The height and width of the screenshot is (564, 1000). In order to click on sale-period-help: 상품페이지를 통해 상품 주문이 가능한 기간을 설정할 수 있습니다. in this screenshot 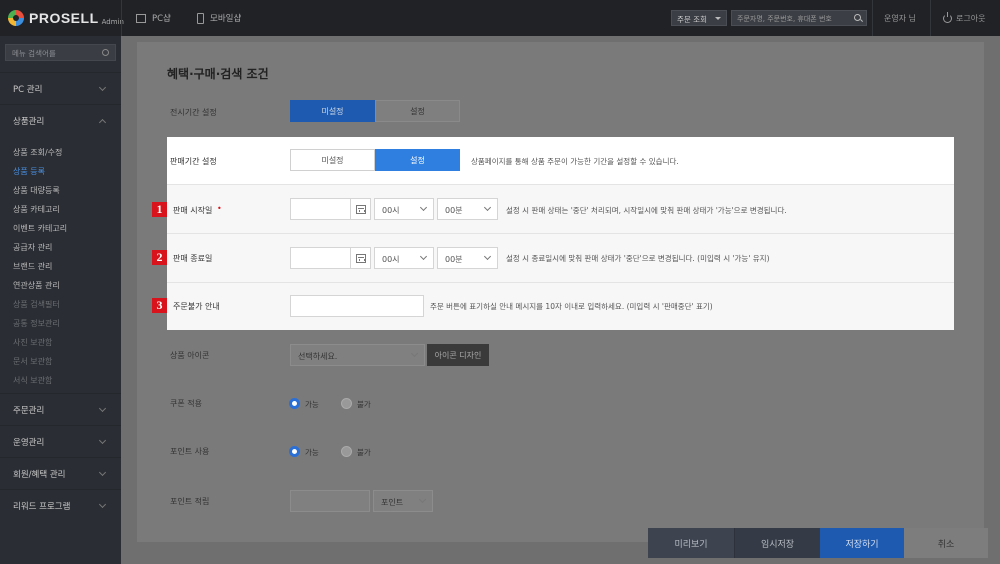, I will do `click(575, 161)`.